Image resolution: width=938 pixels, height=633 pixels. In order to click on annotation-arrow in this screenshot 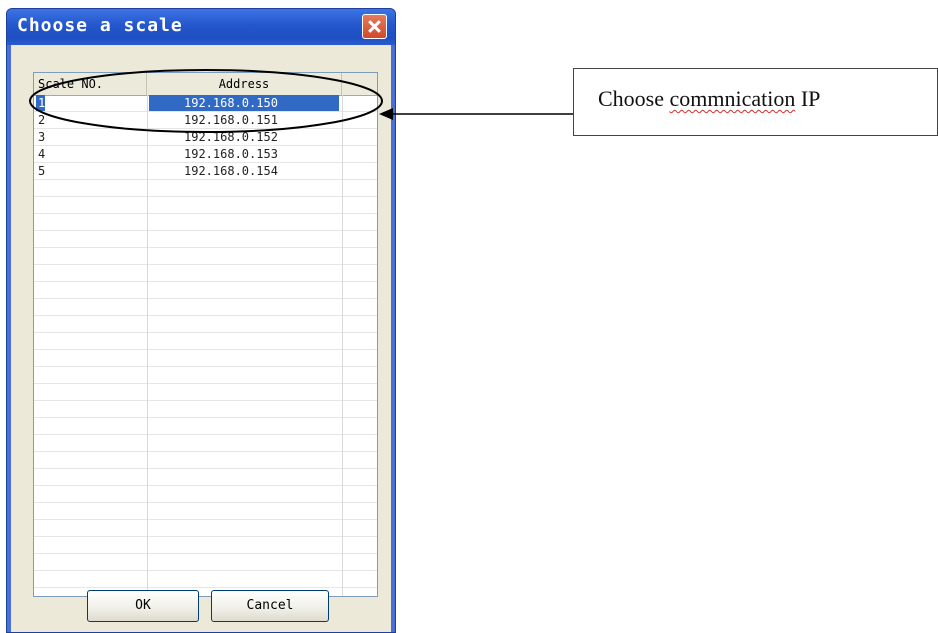, I will do `click(476, 114)`.